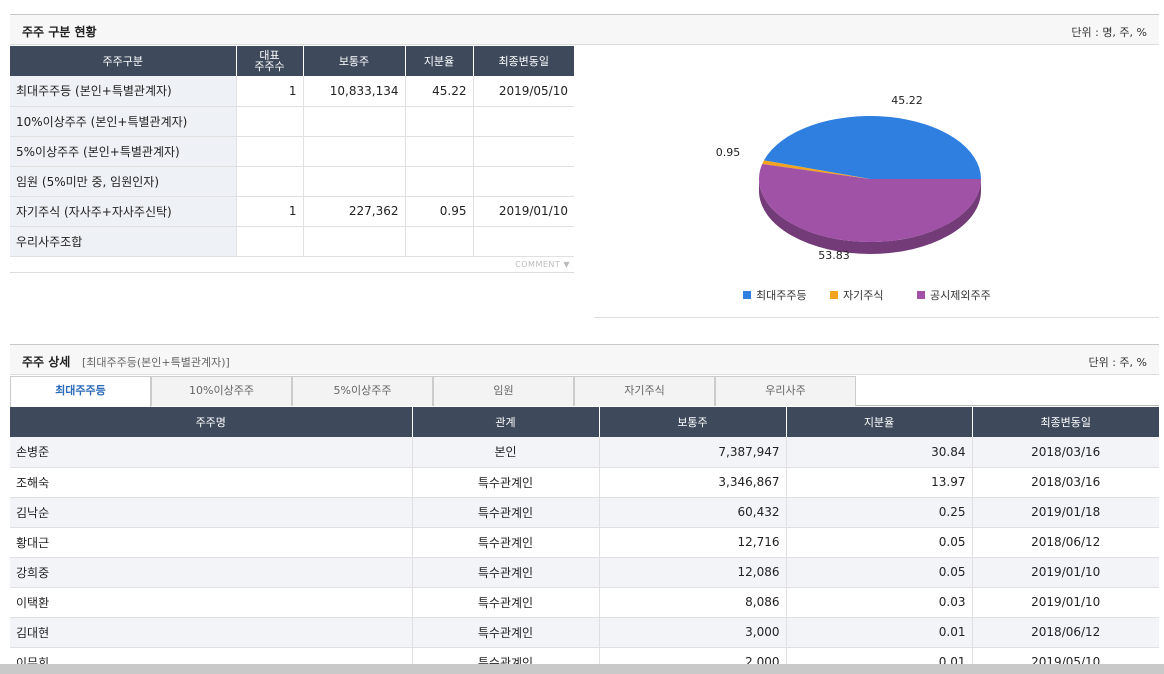  What do you see at coordinates (582, 669) in the screenshot?
I see `horizontal-scrollbar` at bounding box center [582, 669].